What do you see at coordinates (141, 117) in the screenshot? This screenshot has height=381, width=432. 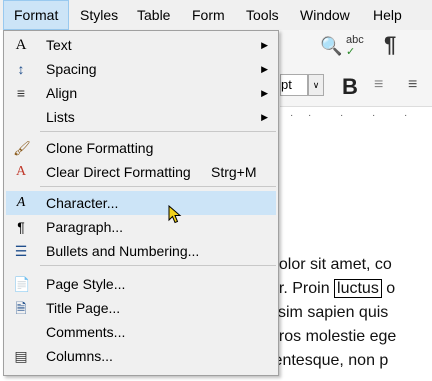 I see `menu-item-lists: Lists ▶` at bounding box center [141, 117].